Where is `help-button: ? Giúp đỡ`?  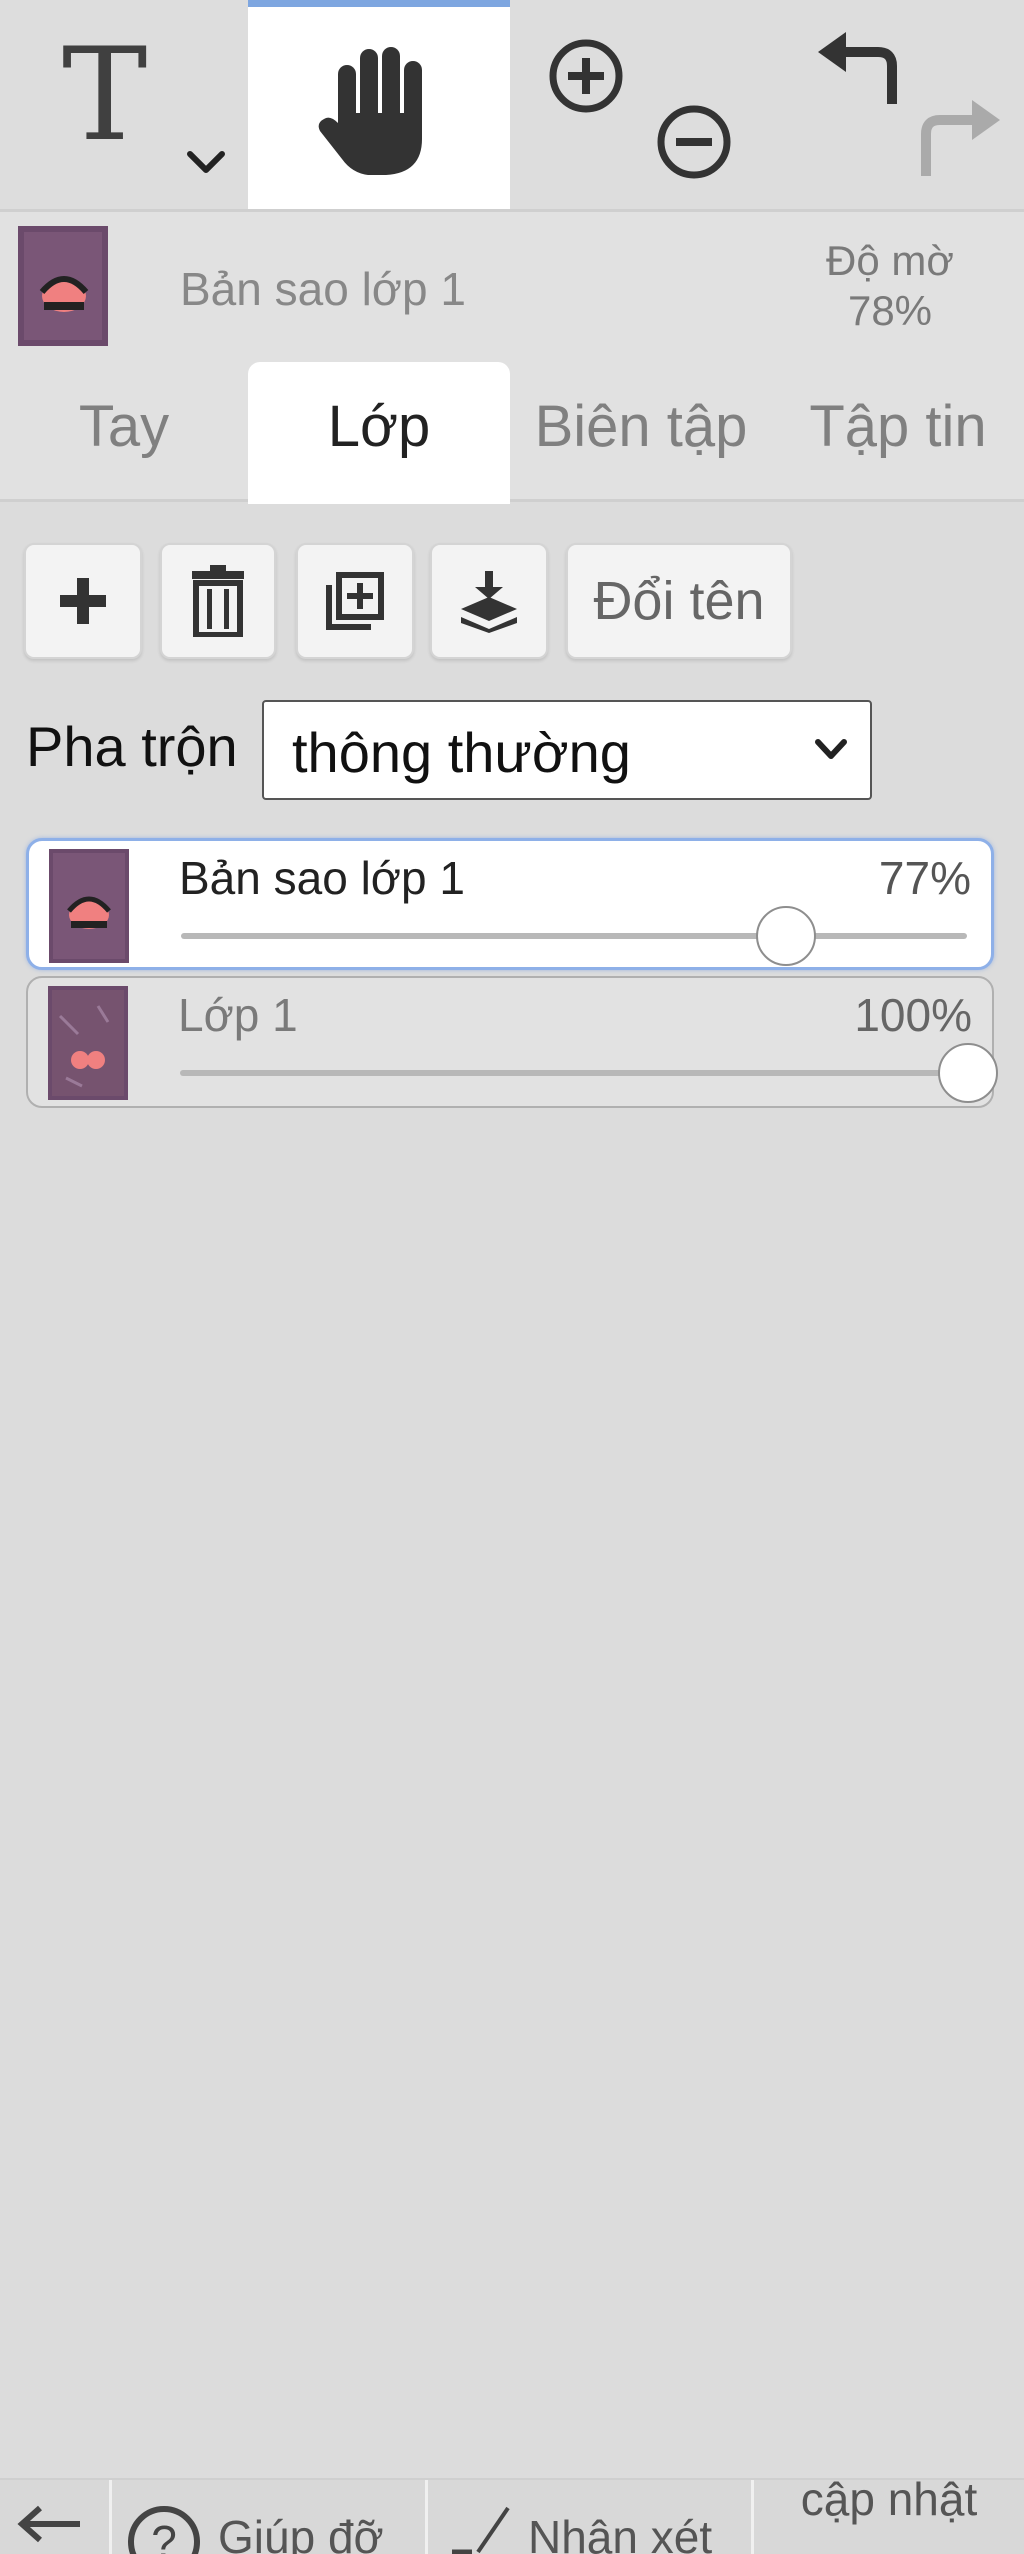 help-button: ? Giúp đỡ is located at coordinates (270, 2517).